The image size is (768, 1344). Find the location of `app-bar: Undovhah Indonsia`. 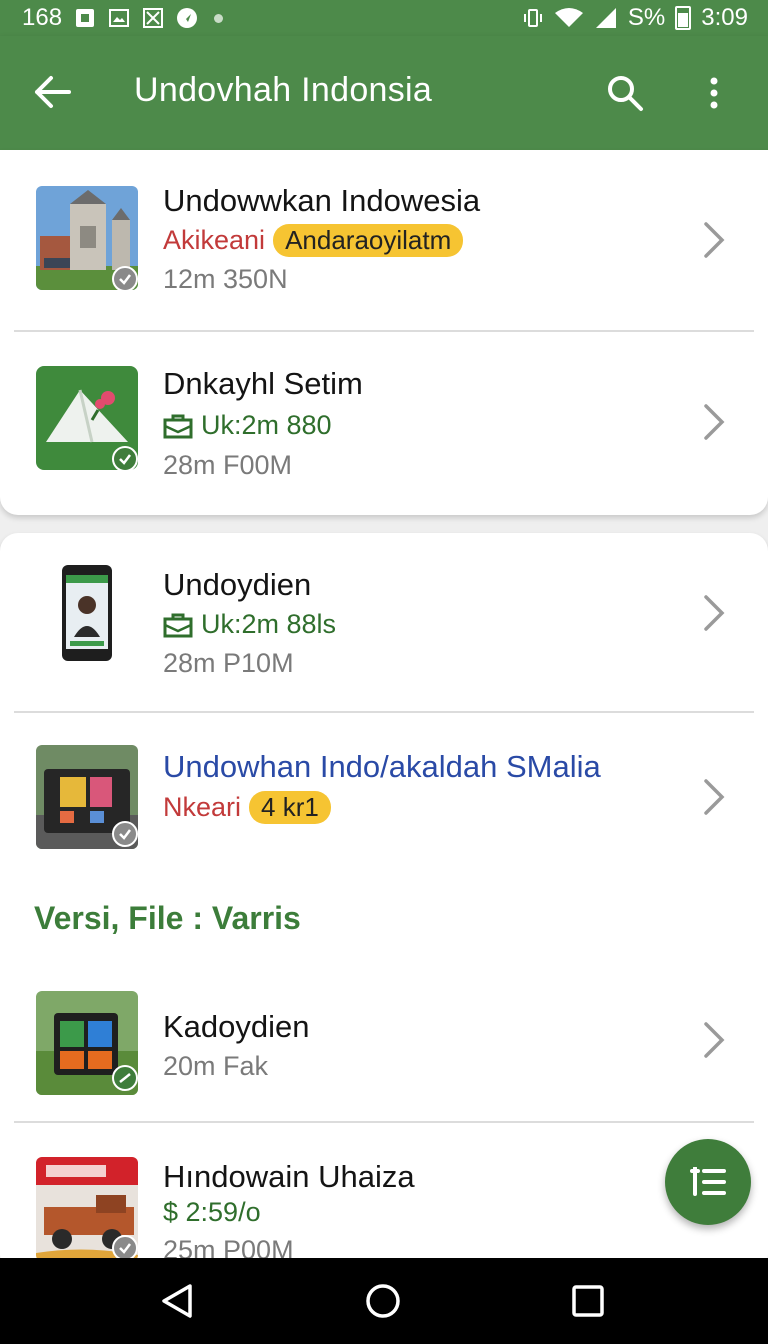

app-bar: Undovhah Indonsia is located at coordinates (384, 93).